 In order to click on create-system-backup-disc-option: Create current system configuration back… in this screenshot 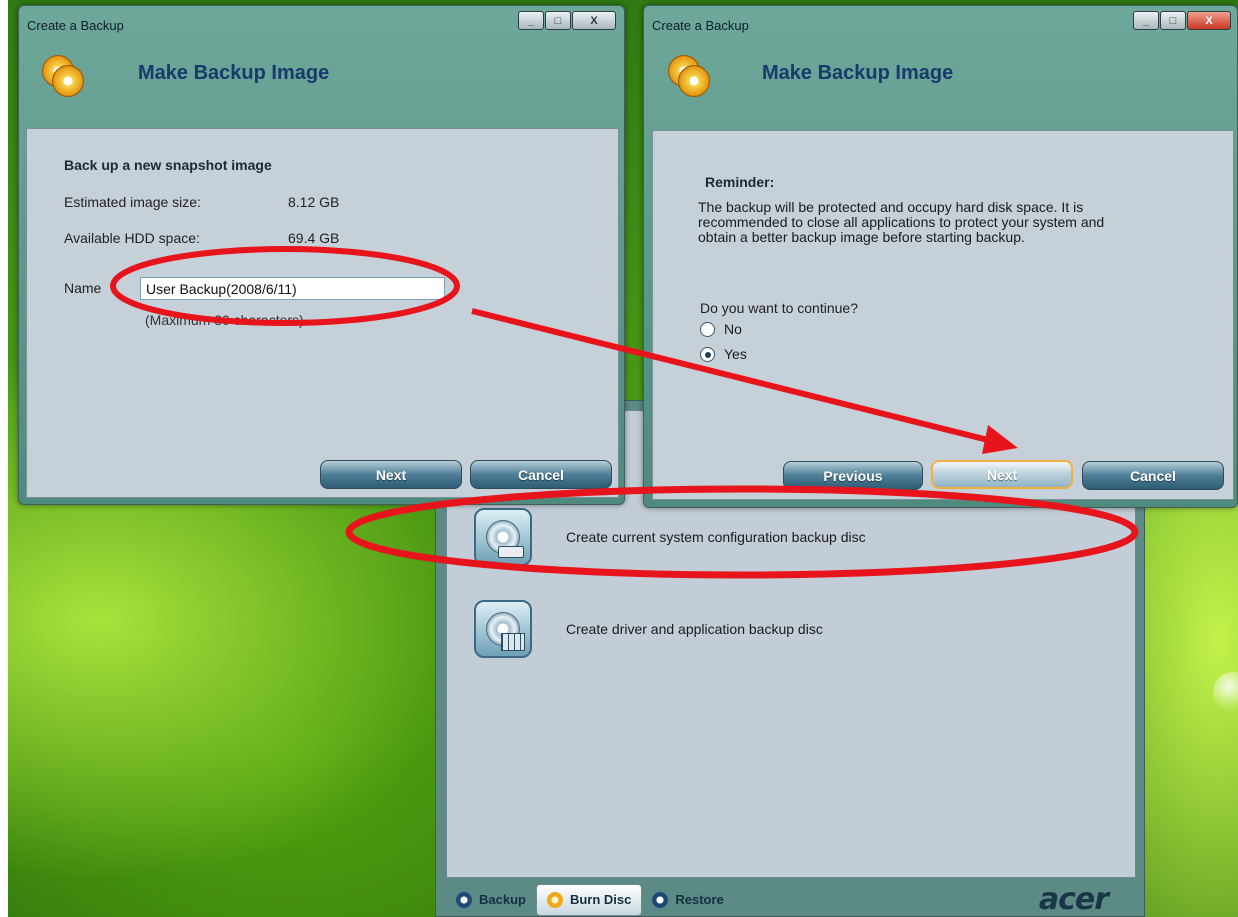, I will do `click(670, 537)`.